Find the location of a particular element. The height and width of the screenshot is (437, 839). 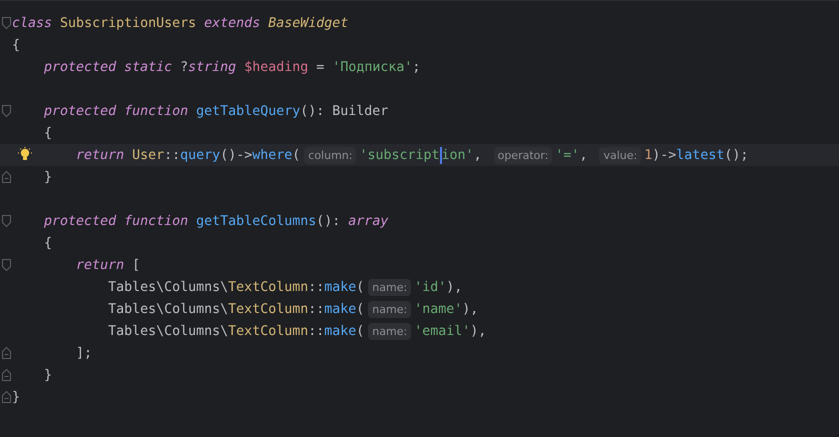

code-text: ()-> is located at coordinates (236, 155).